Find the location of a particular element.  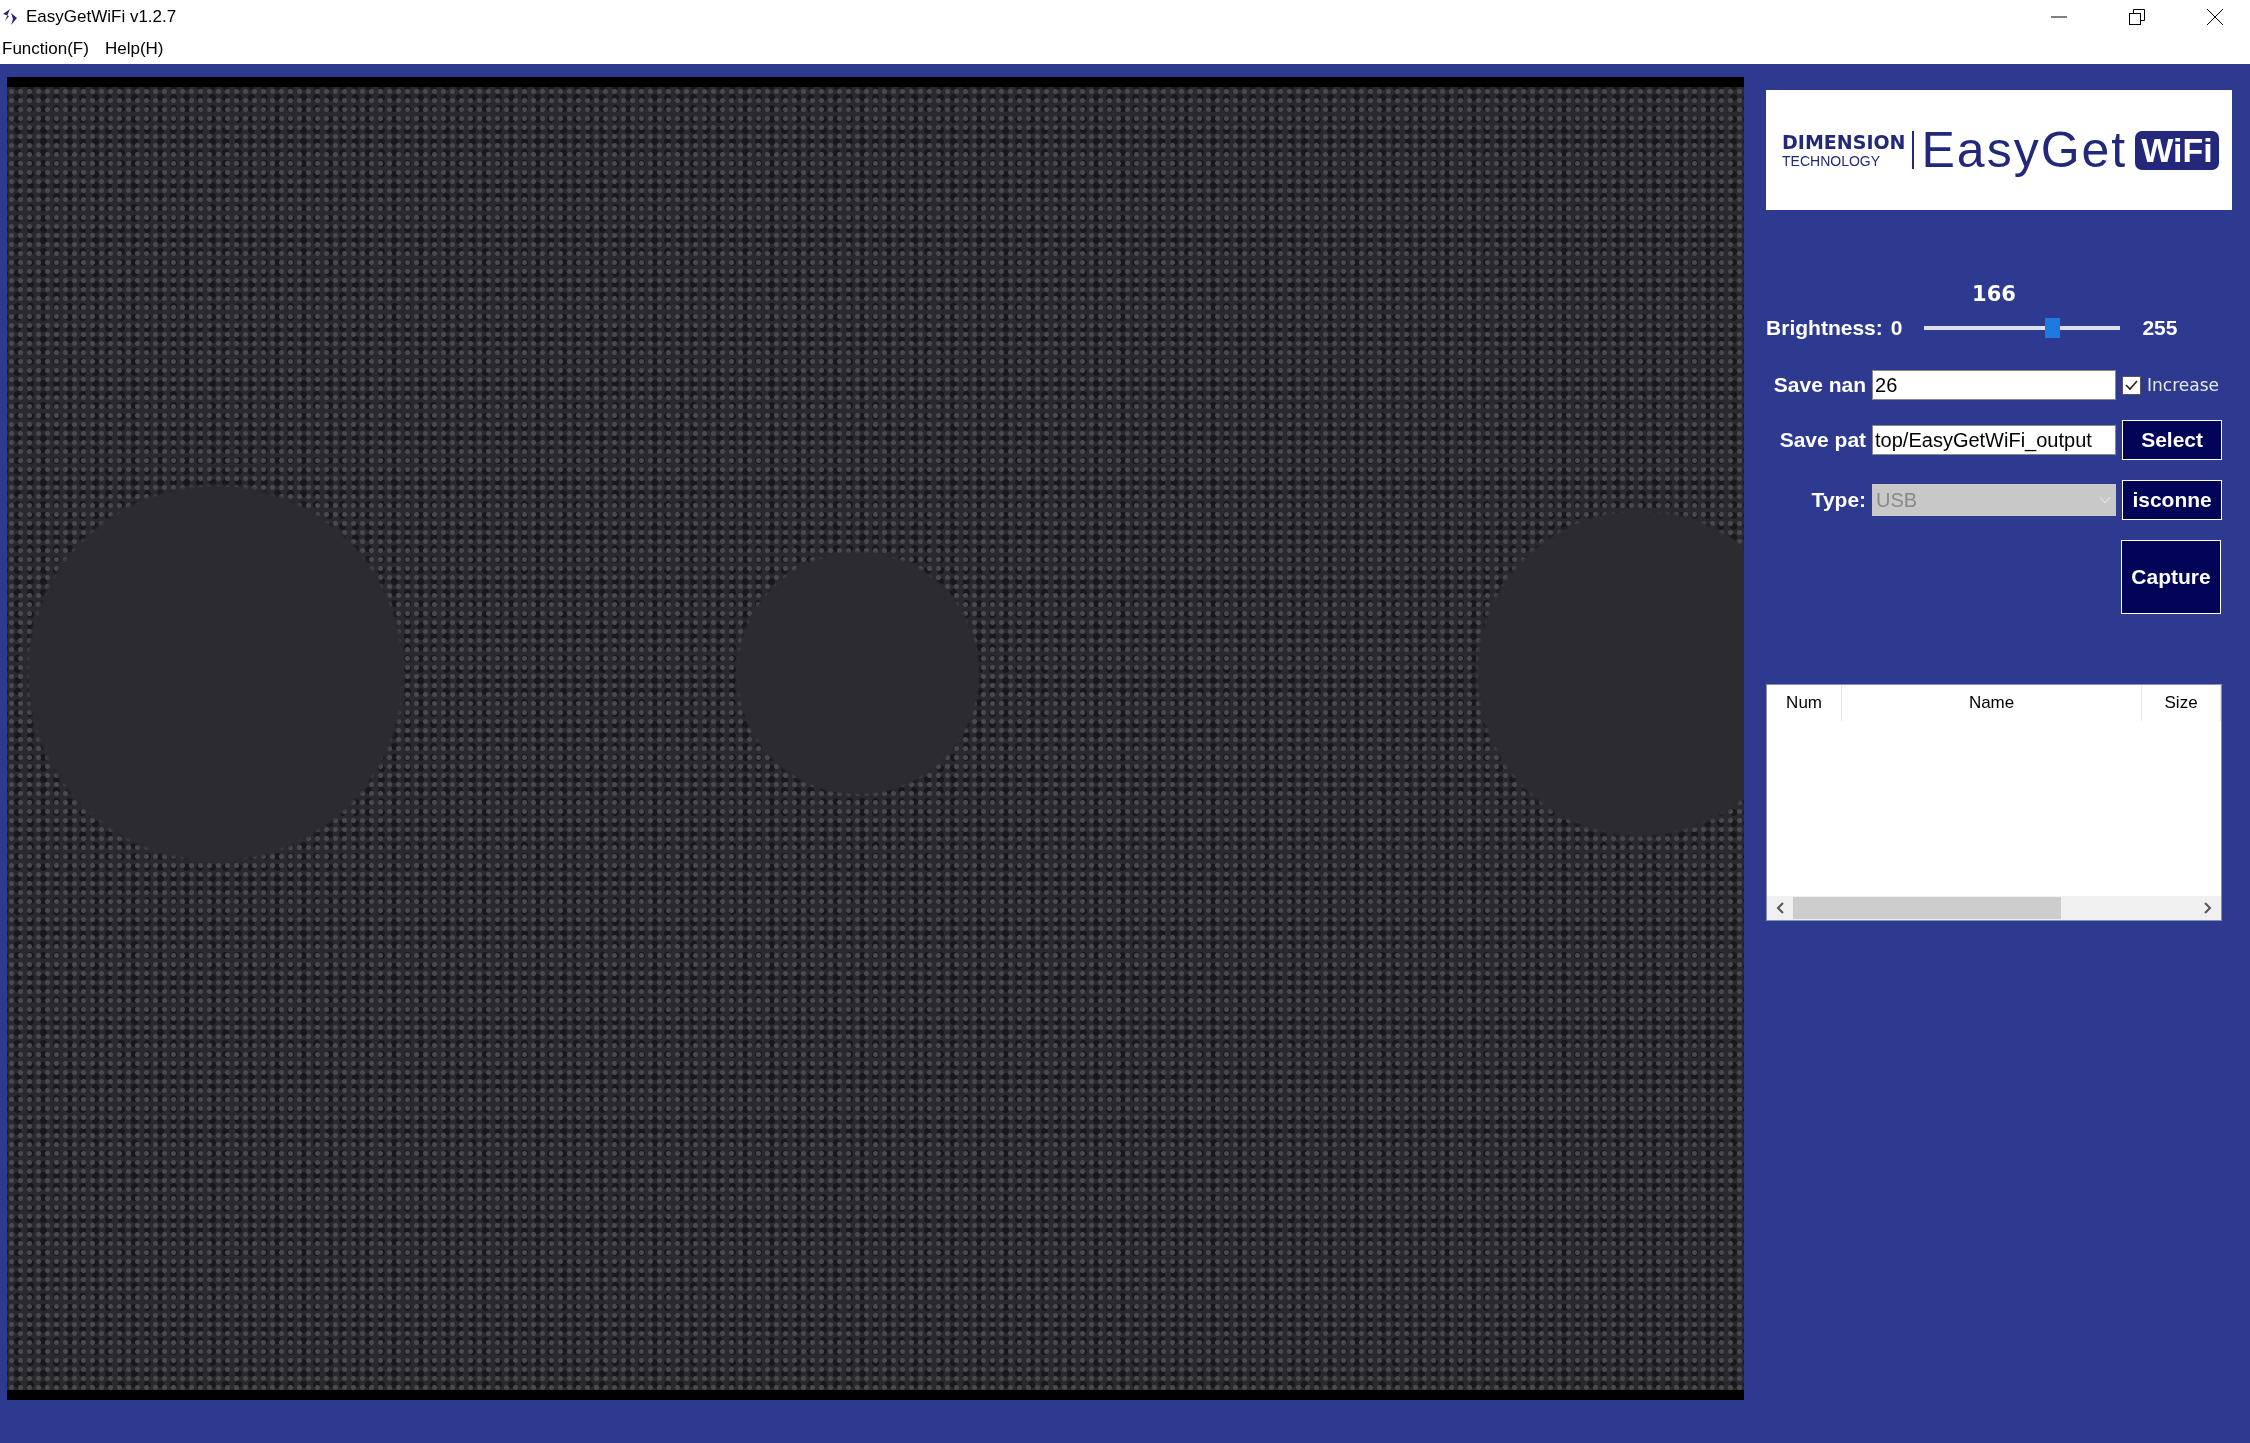

column-header: Size is located at coordinates (2182, 703).